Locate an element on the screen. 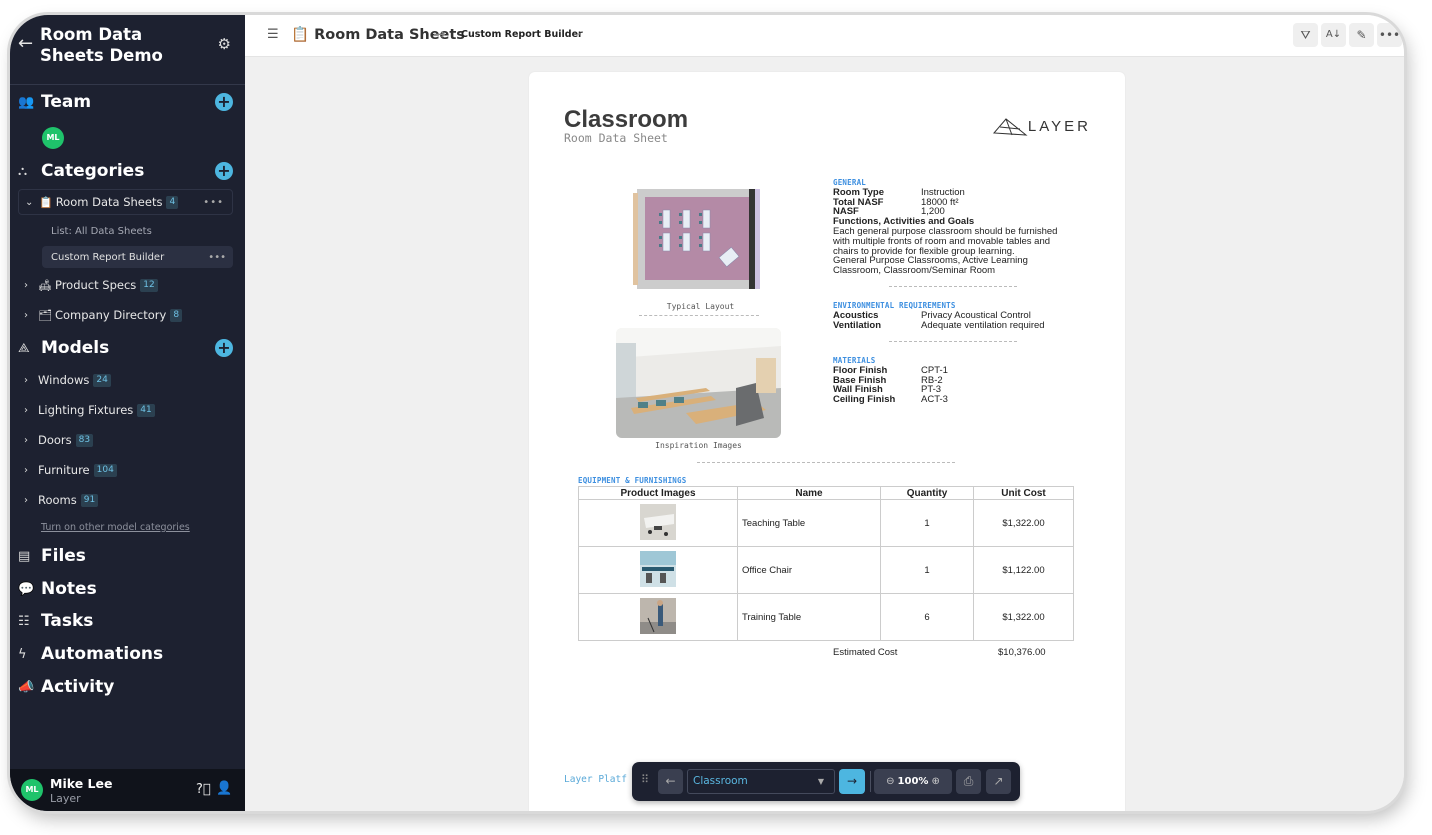 The width and height of the screenshot is (1432, 835). model-rooms: › Rooms 91 is located at coordinates (125, 500).